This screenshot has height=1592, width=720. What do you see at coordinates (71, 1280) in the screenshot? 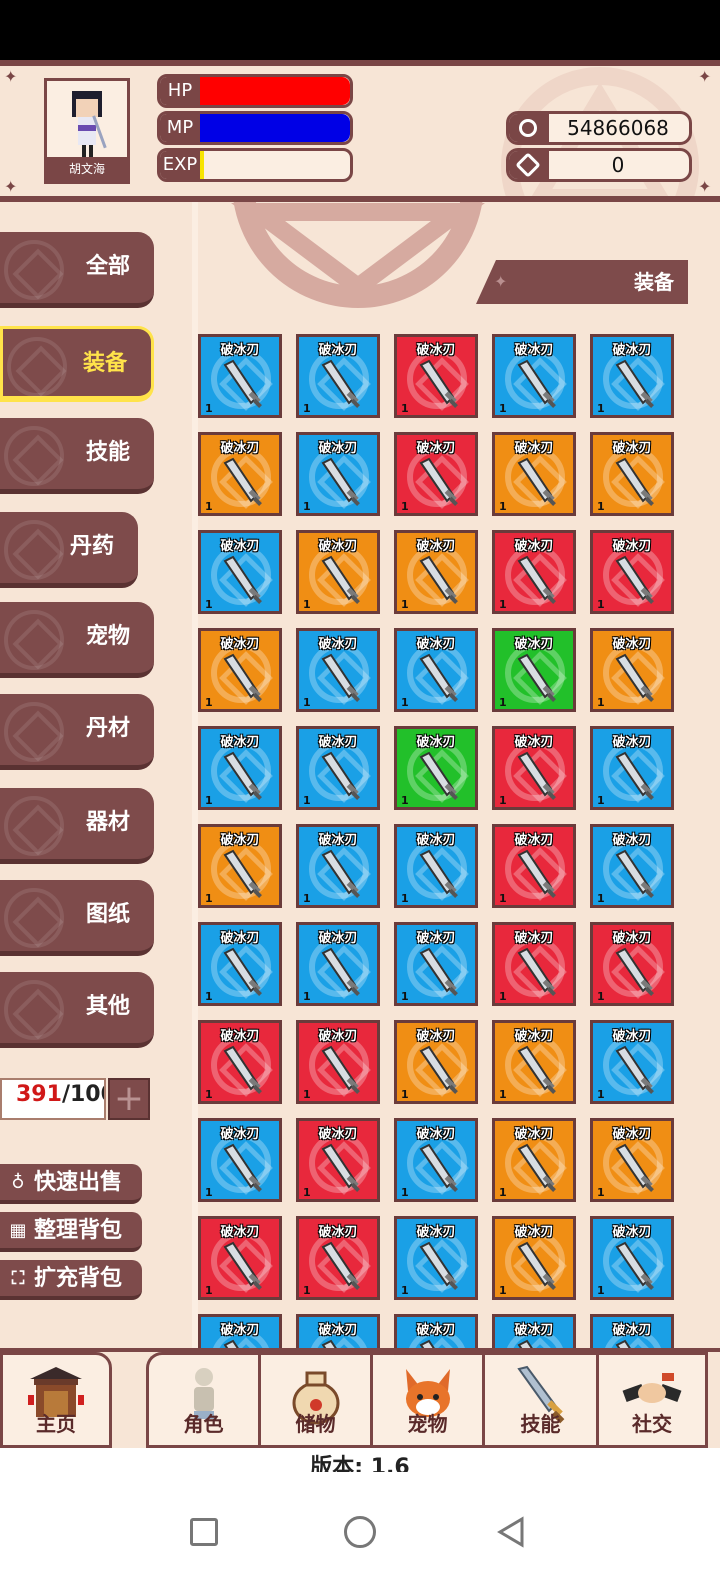
I see `expand-bag-button: ⛶ 扩充背包` at bounding box center [71, 1280].